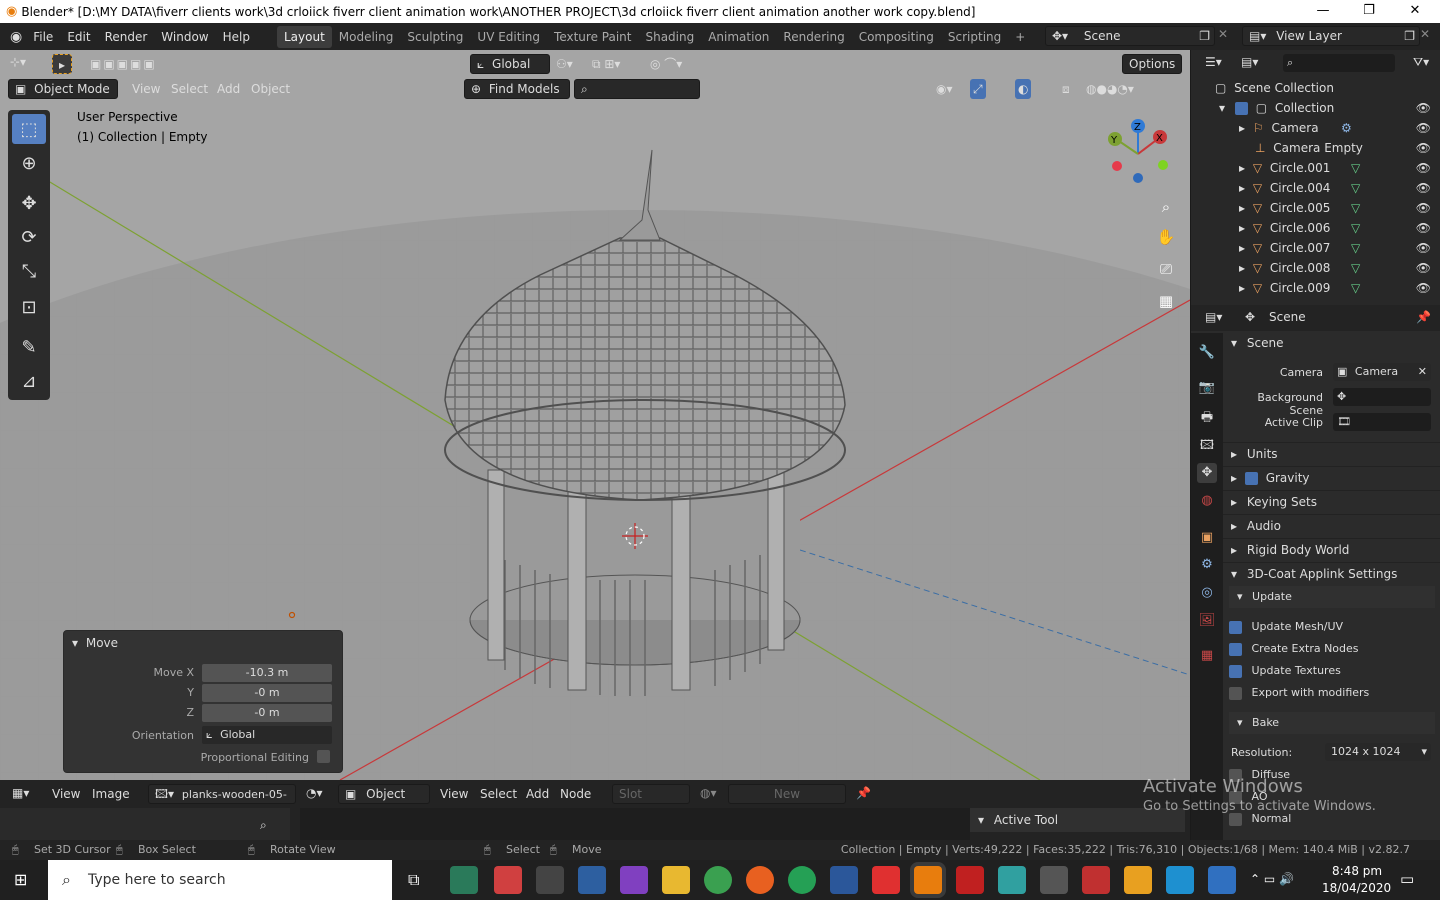 The image size is (1440, 900). Describe the element at coordinates (1339, 63) in the screenshot. I see `outliner-search-input: ⌕` at that location.